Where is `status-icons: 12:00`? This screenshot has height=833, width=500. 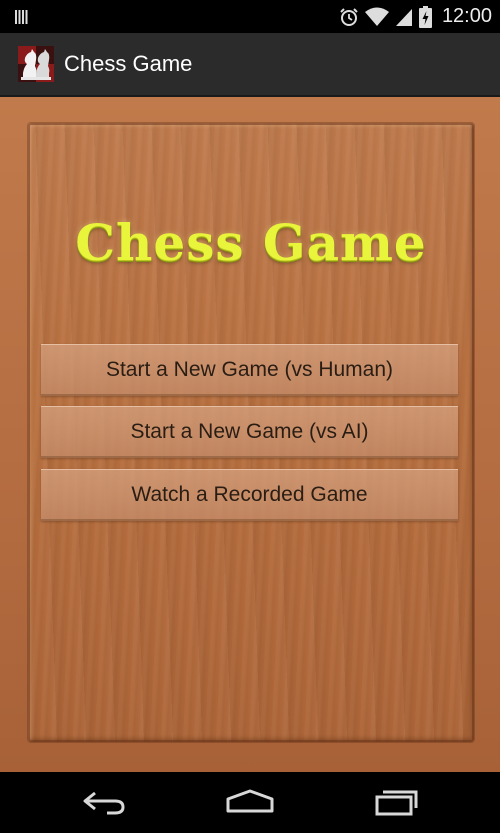 status-icons: 12:00 is located at coordinates (415, 16).